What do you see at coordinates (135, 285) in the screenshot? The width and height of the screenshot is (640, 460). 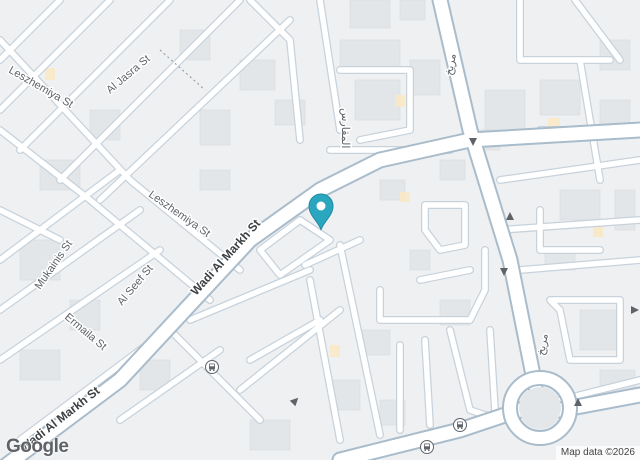 I see `label-al-seef-st: Al Seef St` at bounding box center [135, 285].